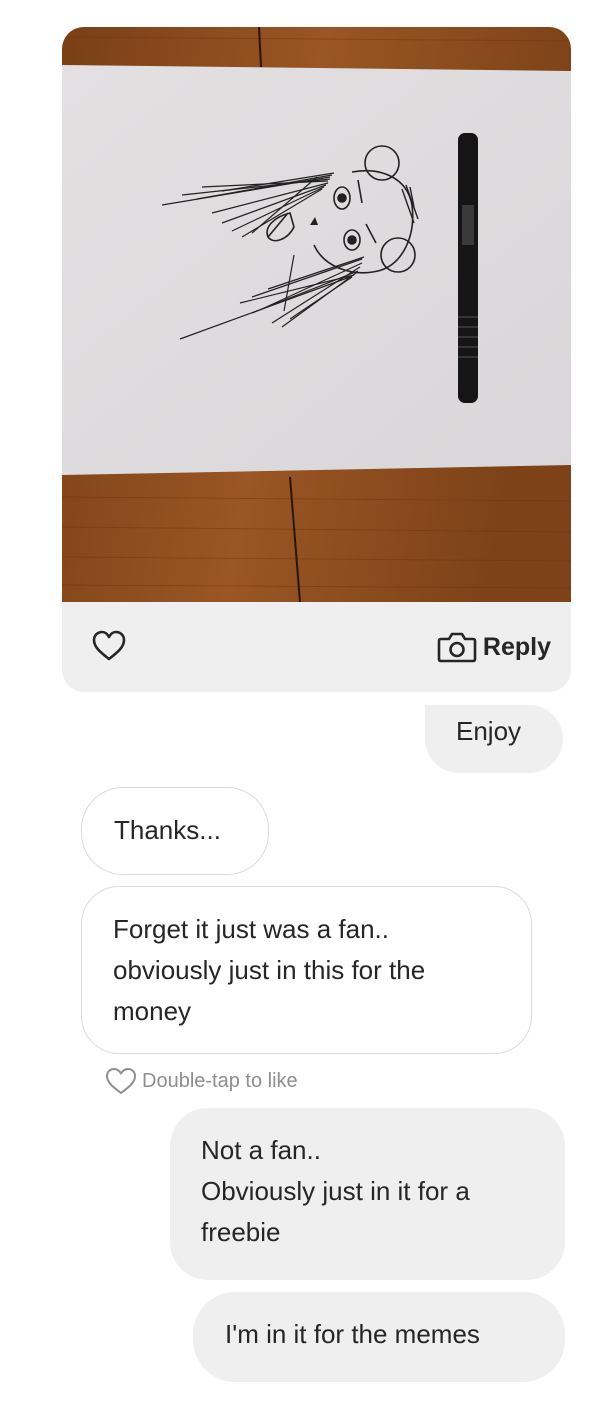 This screenshot has width=605, height=1407. I want to click on message-bubble-sent: I'm in it for the memes, so click(379, 1337).